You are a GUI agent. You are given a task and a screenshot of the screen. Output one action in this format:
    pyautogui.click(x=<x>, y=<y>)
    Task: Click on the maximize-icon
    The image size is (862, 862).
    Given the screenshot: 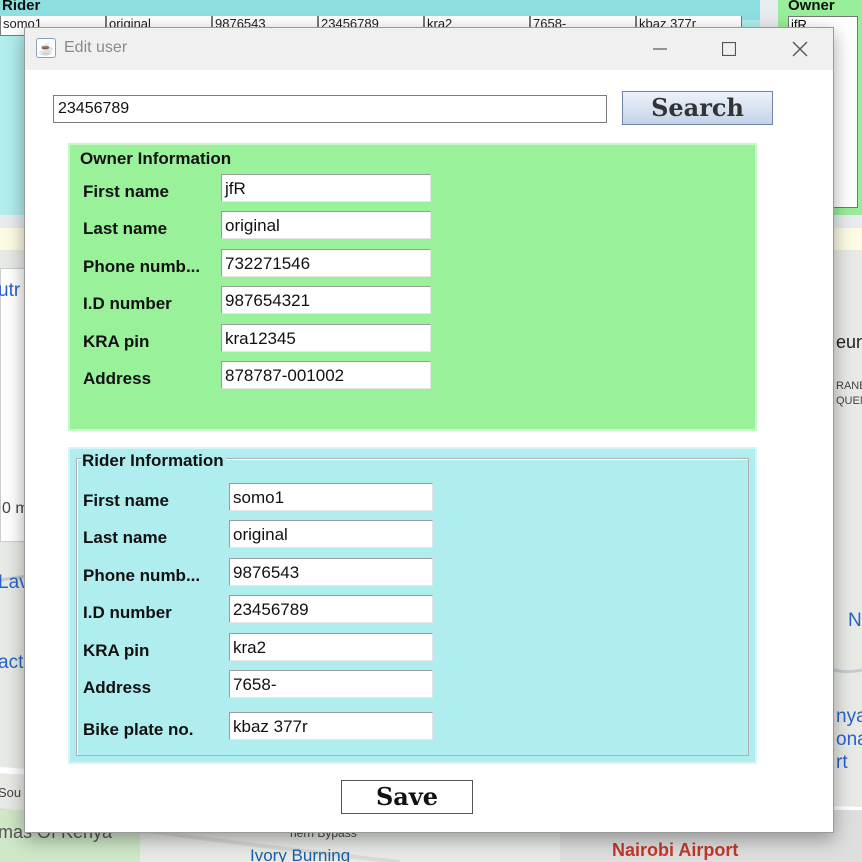 What is the action you would take?
    pyautogui.click(x=729, y=49)
    